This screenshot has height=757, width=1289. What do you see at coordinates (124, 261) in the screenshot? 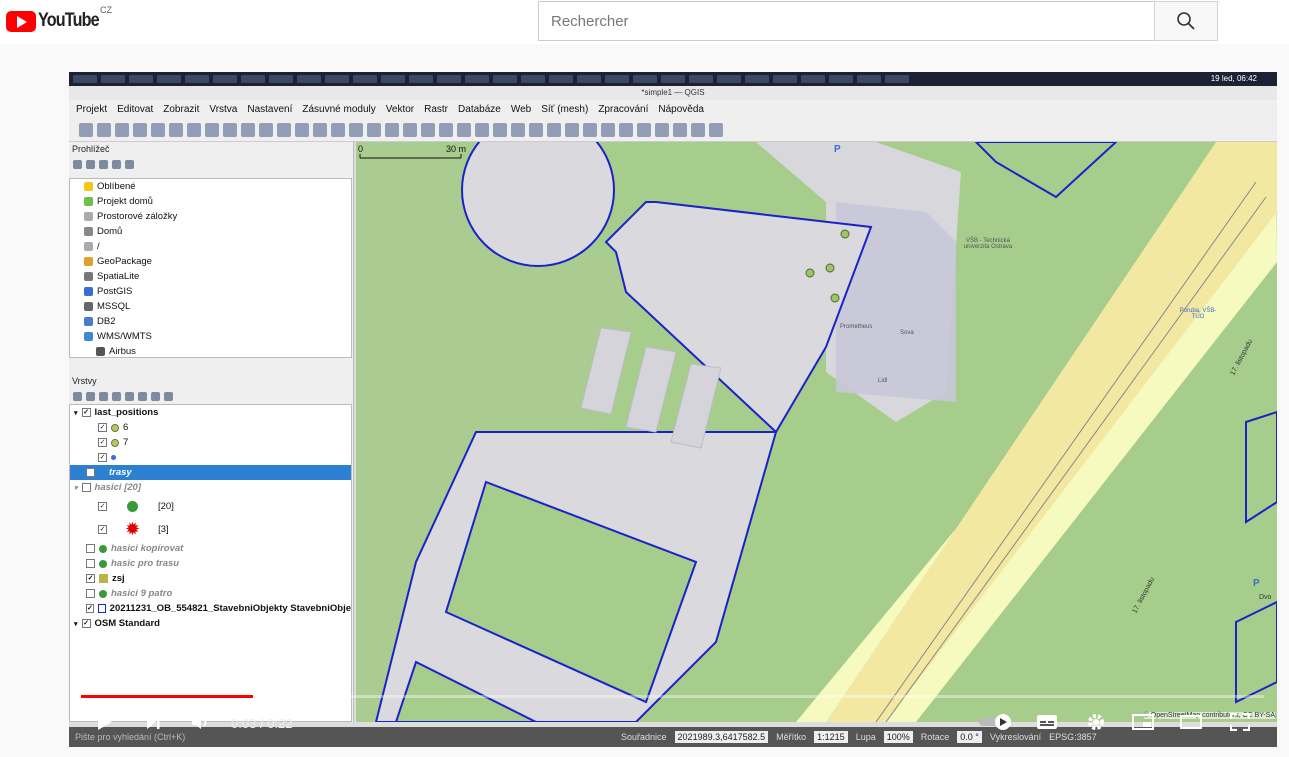
I see `browser-item-label: GeoPackage` at bounding box center [124, 261].